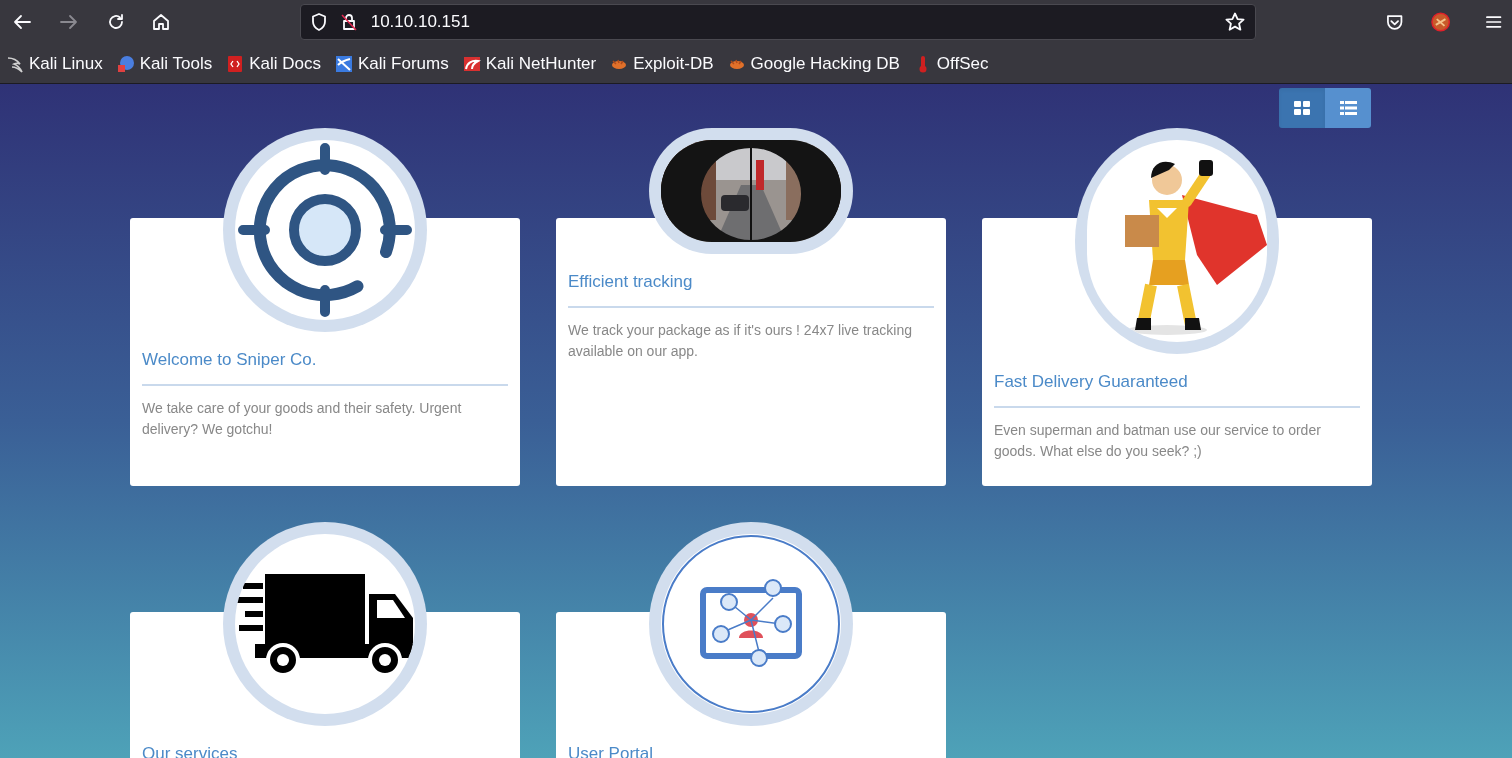 The height and width of the screenshot is (758, 1512). I want to click on star-icon, so click(1235, 22).